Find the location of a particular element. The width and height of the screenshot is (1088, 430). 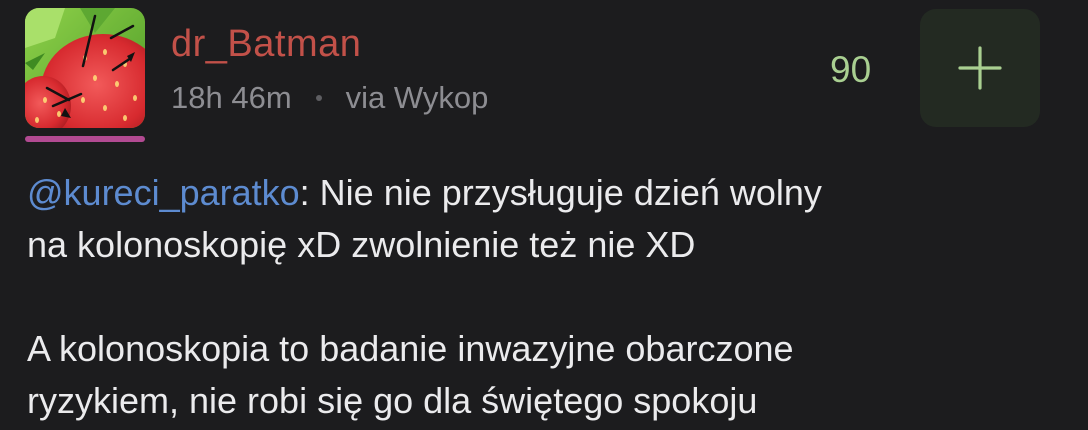

upvote-button is located at coordinates (980, 68).